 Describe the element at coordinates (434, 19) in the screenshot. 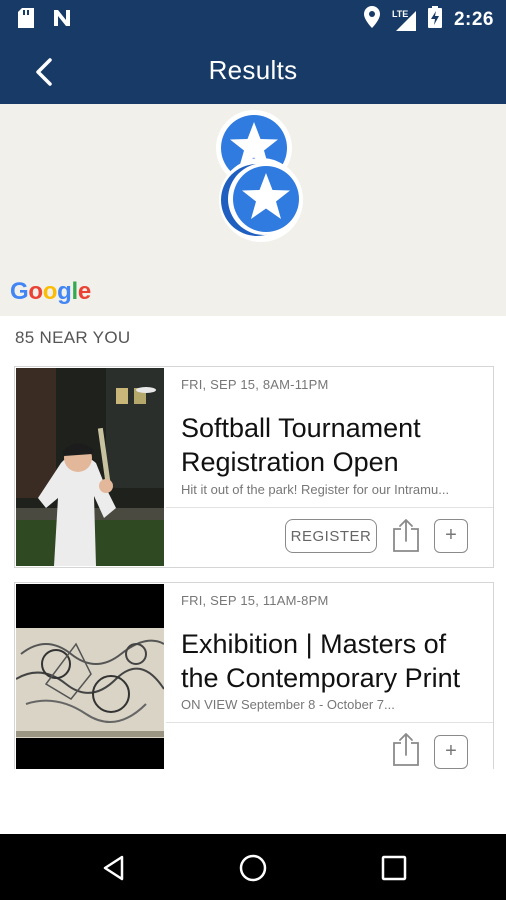

I see `battery-charging-icon` at that location.